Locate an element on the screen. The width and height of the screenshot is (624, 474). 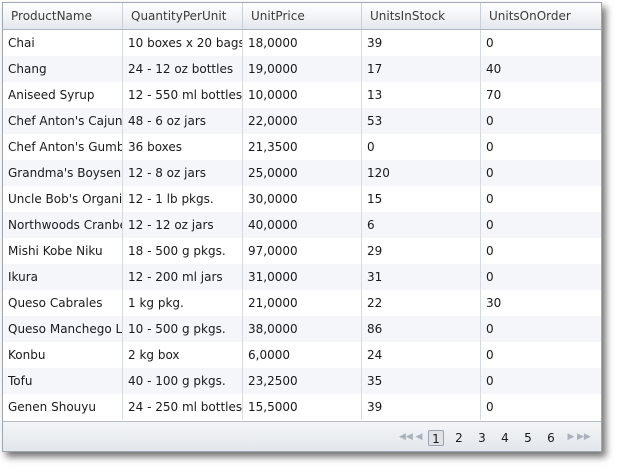
table-cell: 97,0000 is located at coordinates (302, 251).